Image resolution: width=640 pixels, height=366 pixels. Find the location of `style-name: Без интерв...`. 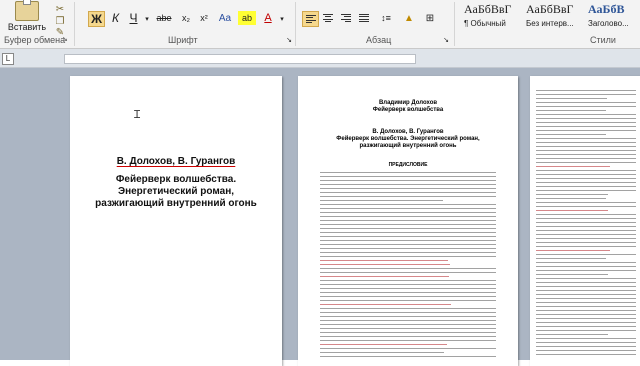

style-name: Без интерв... is located at coordinates (550, 23).